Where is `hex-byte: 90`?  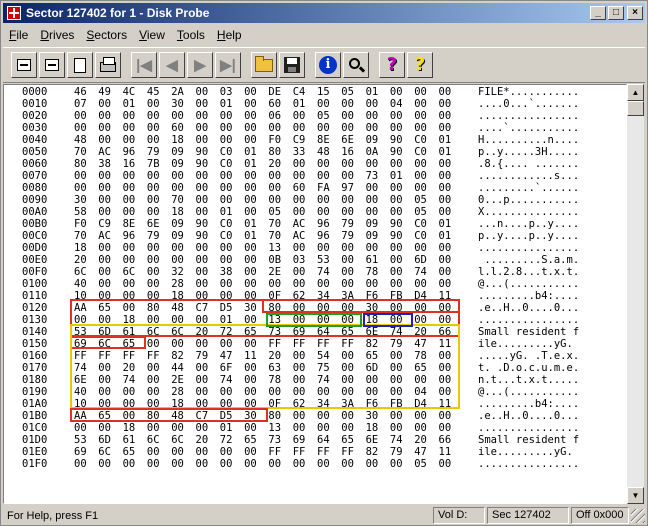 hex-byte: 90 is located at coordinates (399, 224).